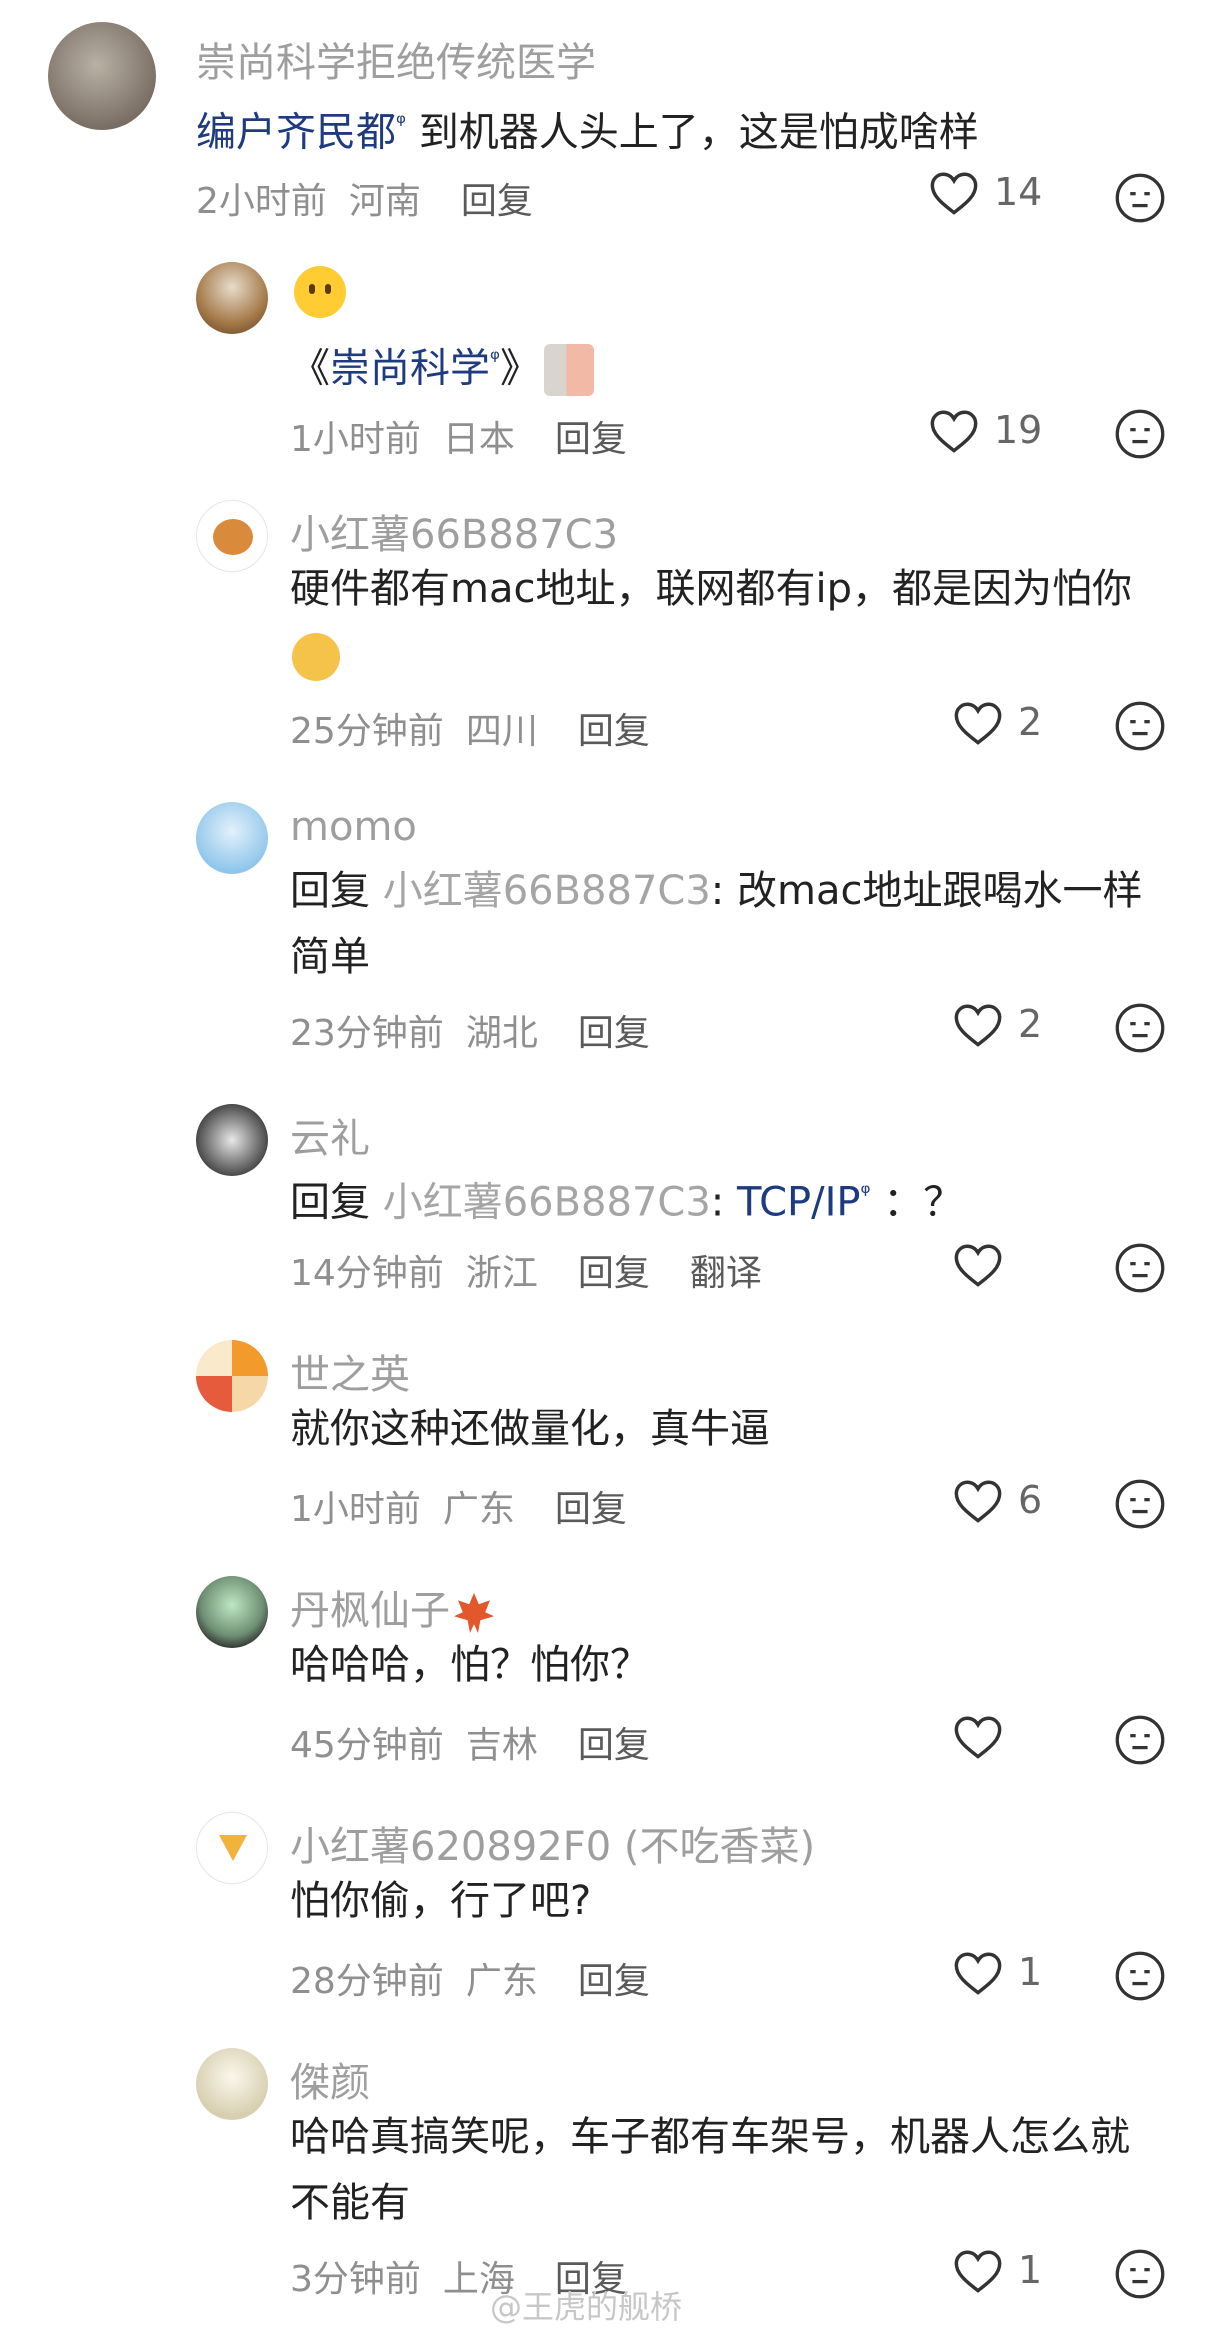 Image resolution: width=1206 pixels, height=2329 pixels. I want to click on comment-location: 四川, so click(501, 731).